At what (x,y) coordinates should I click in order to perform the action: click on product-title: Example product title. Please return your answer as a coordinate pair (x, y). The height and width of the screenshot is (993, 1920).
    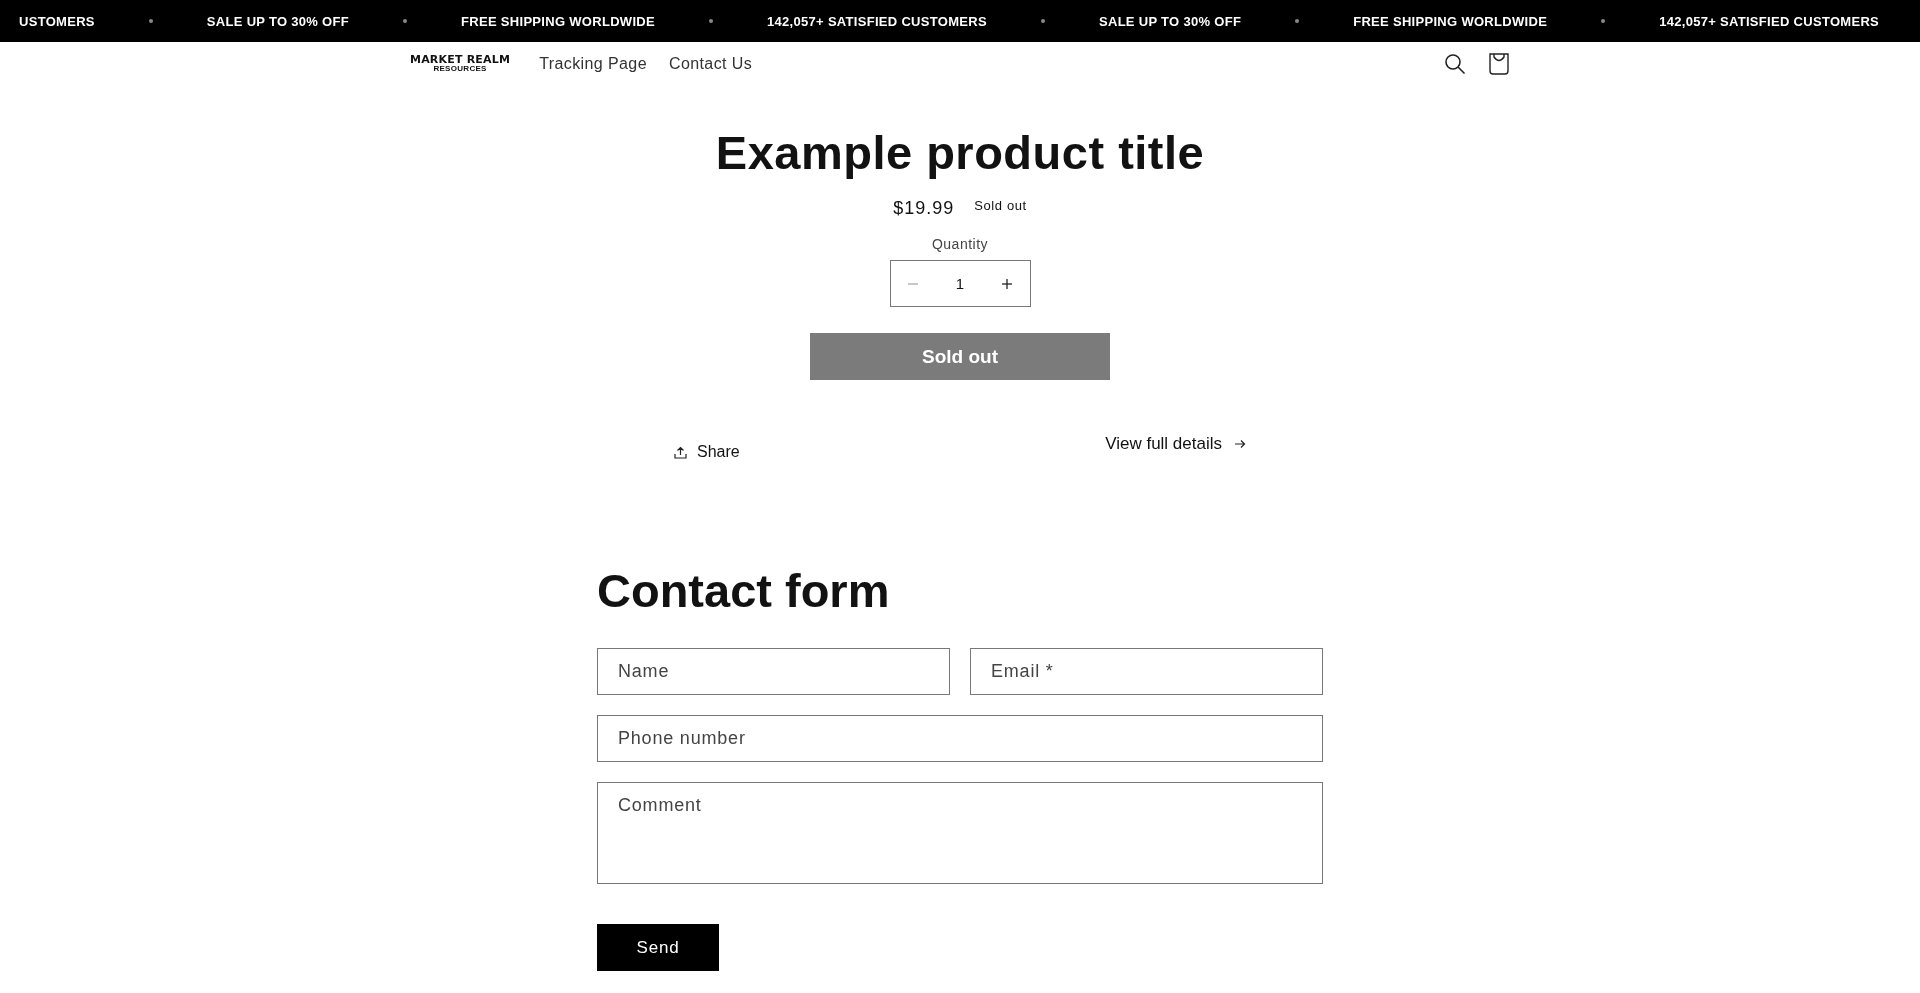
    Looking at the image, I should click on (960, 152).